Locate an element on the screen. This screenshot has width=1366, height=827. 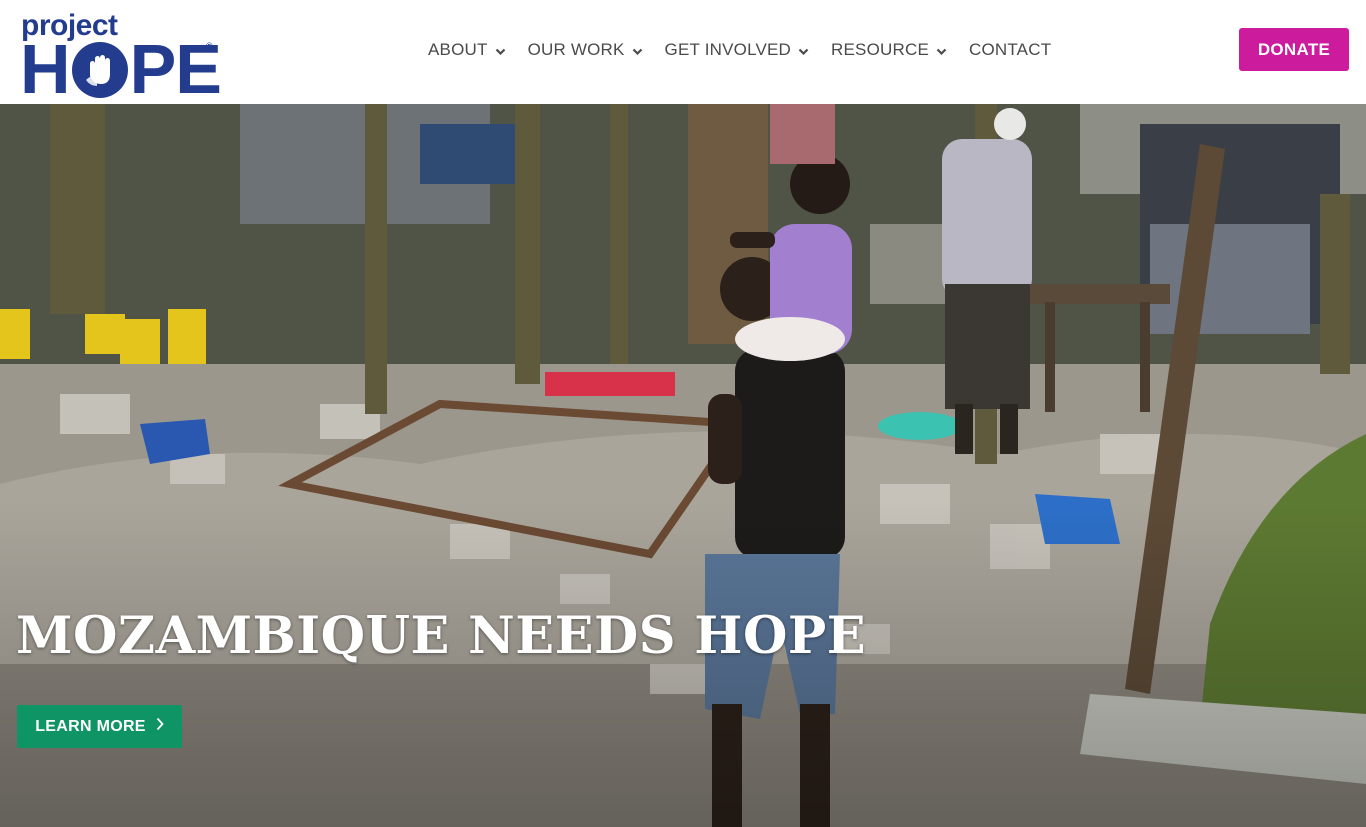
nav-item-label: ABOUT is located at coordinates (458, 49).